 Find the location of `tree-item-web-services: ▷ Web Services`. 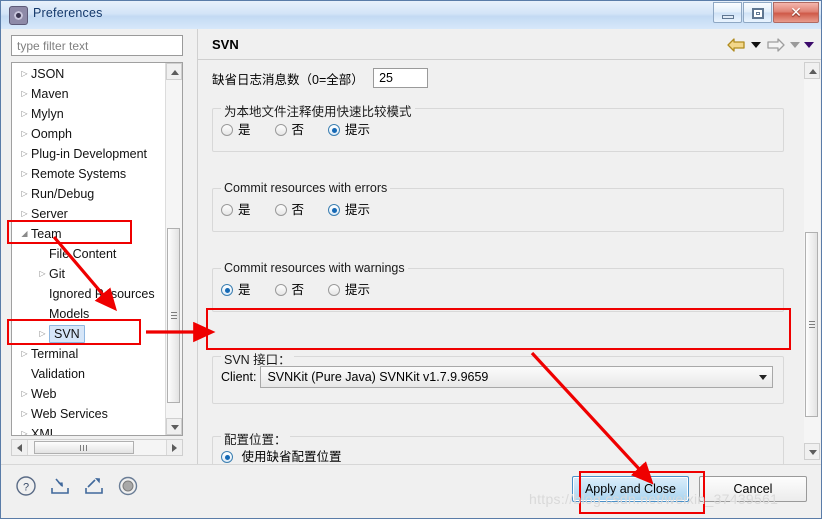

tree-item-web-services: ▷ Web Services is located at coordinates (89, 413).